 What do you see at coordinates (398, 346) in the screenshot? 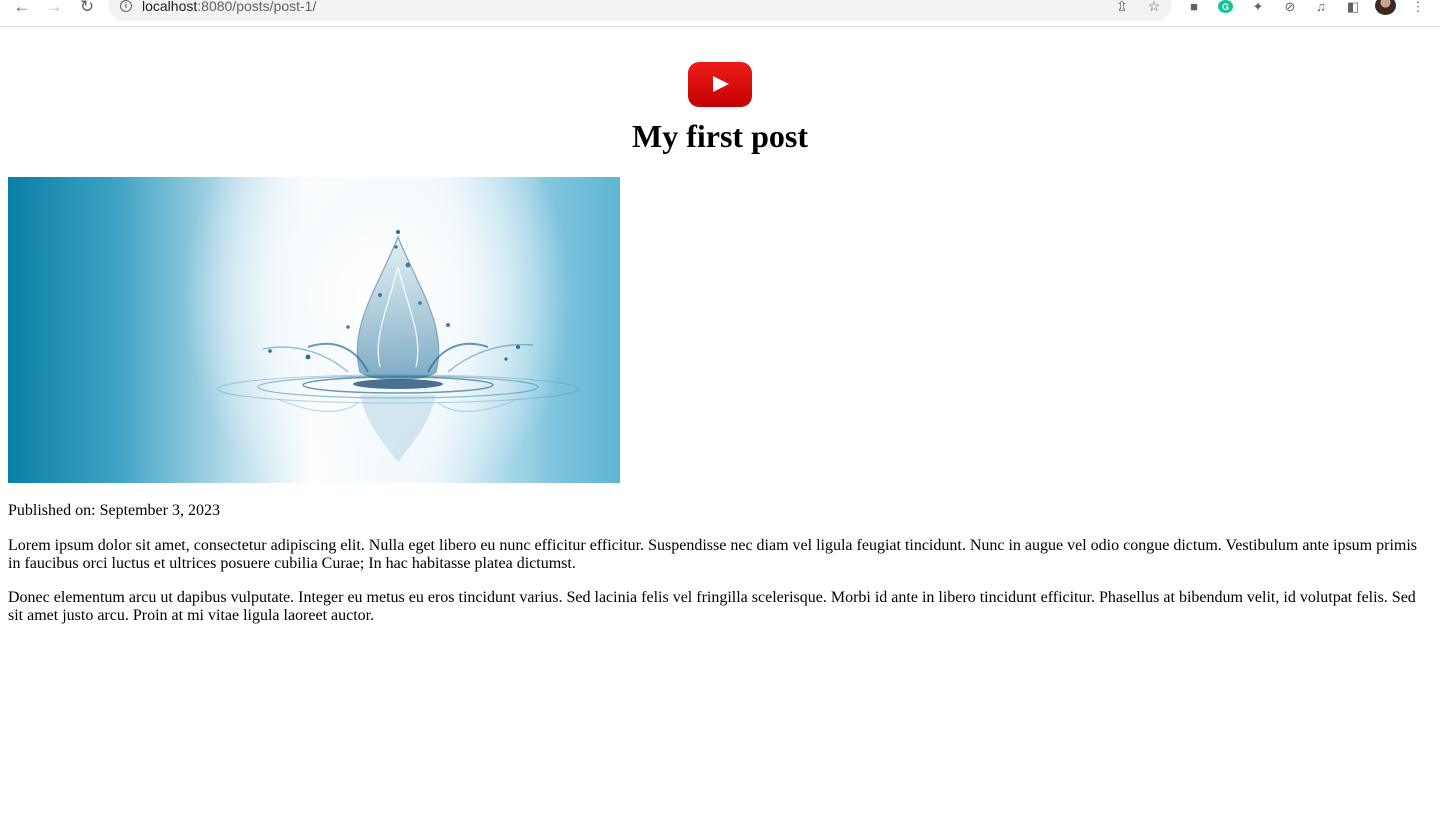
I see `water-splash-image` at bounding box center [398, 346].